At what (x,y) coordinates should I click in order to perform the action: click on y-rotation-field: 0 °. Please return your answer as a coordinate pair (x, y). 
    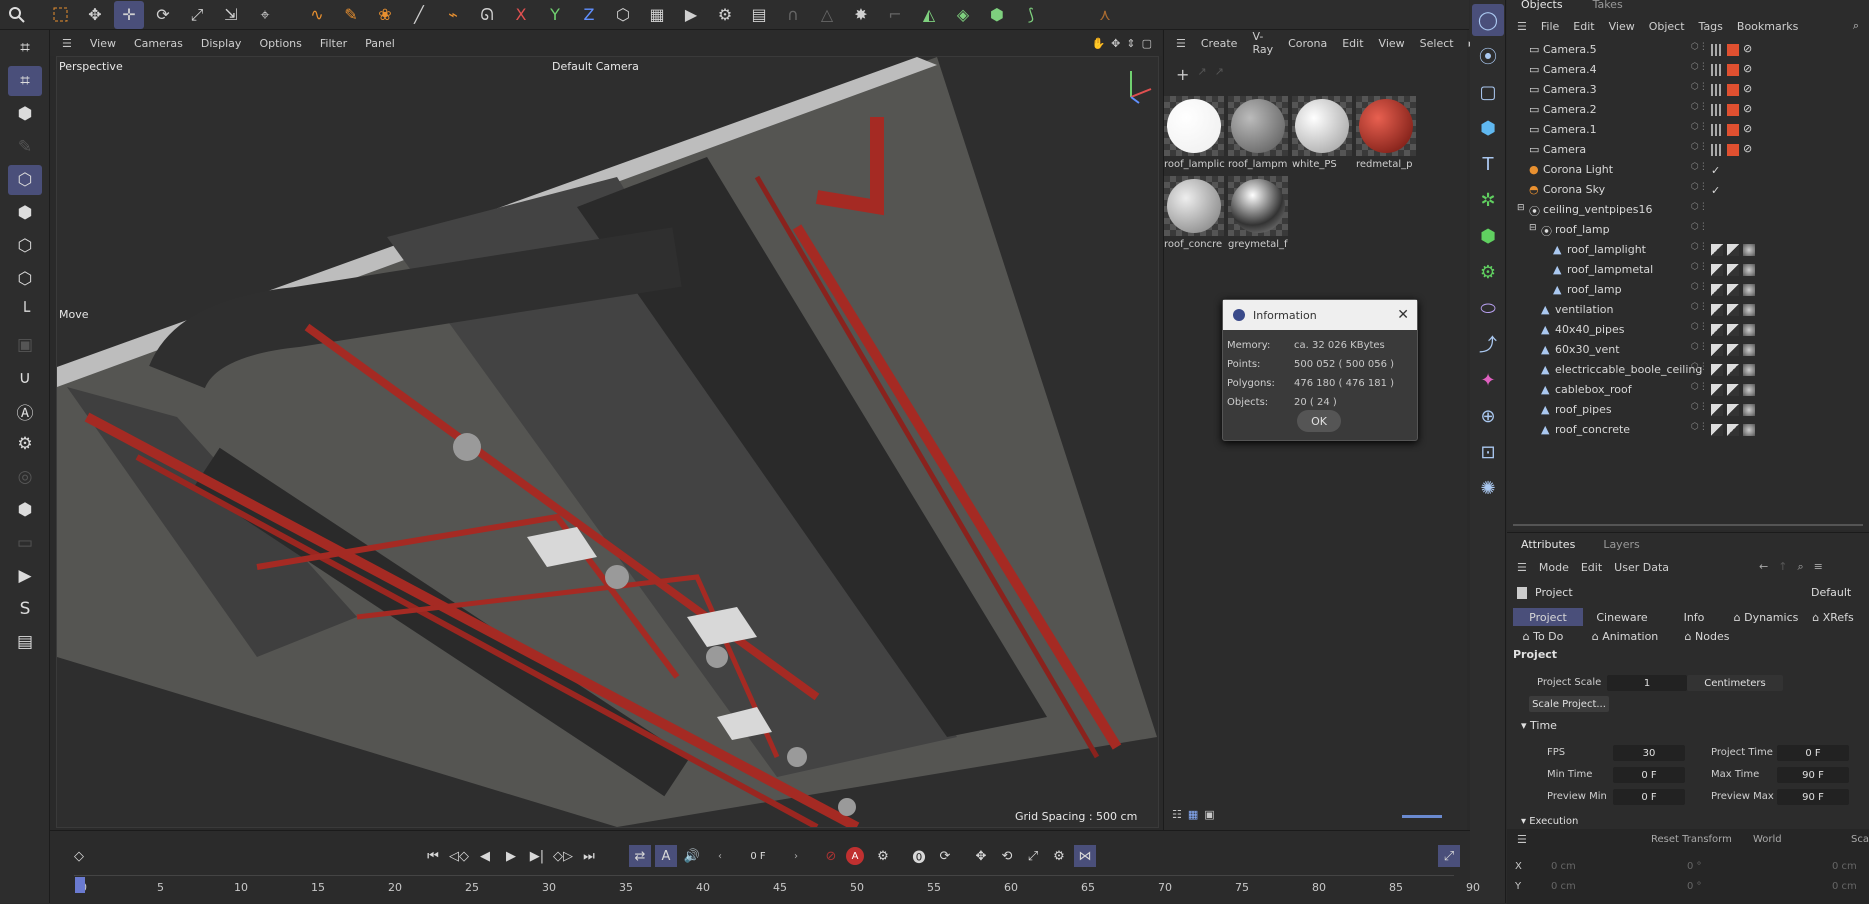
    Looking at the image, I should click on (1694, 886).